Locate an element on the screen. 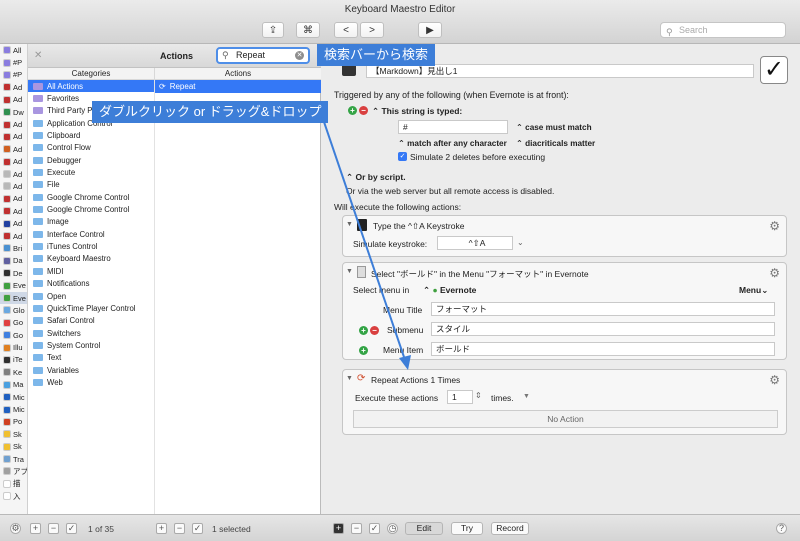  add-macro-button: + is located at coordinates (35, 528).